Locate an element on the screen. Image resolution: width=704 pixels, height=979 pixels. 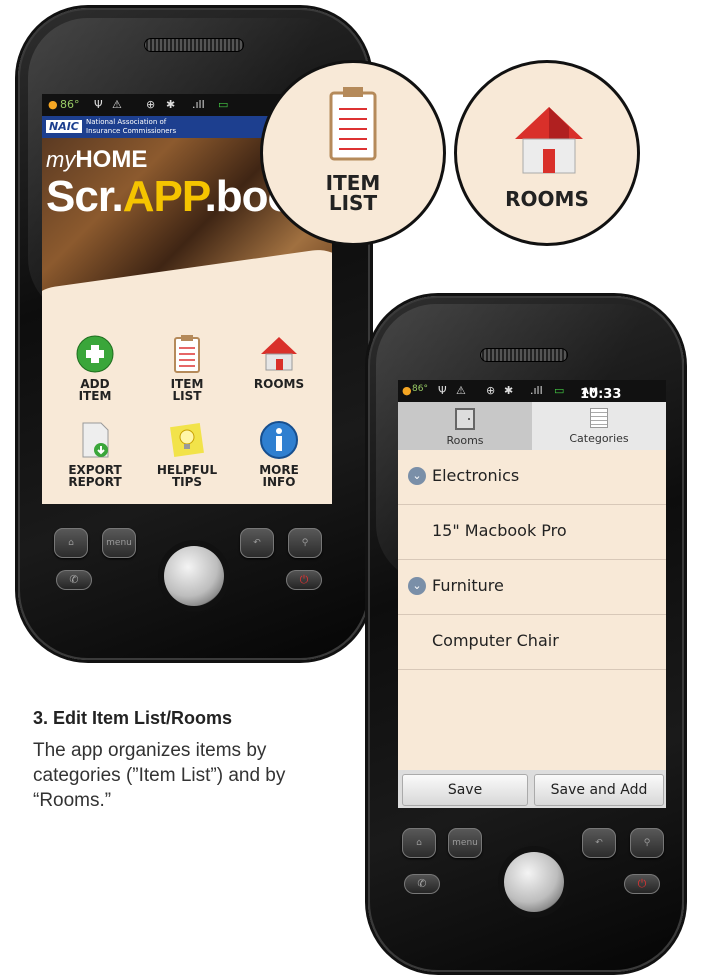
row-label: 15" Macbook Pro is located at coordinates (499, 530).